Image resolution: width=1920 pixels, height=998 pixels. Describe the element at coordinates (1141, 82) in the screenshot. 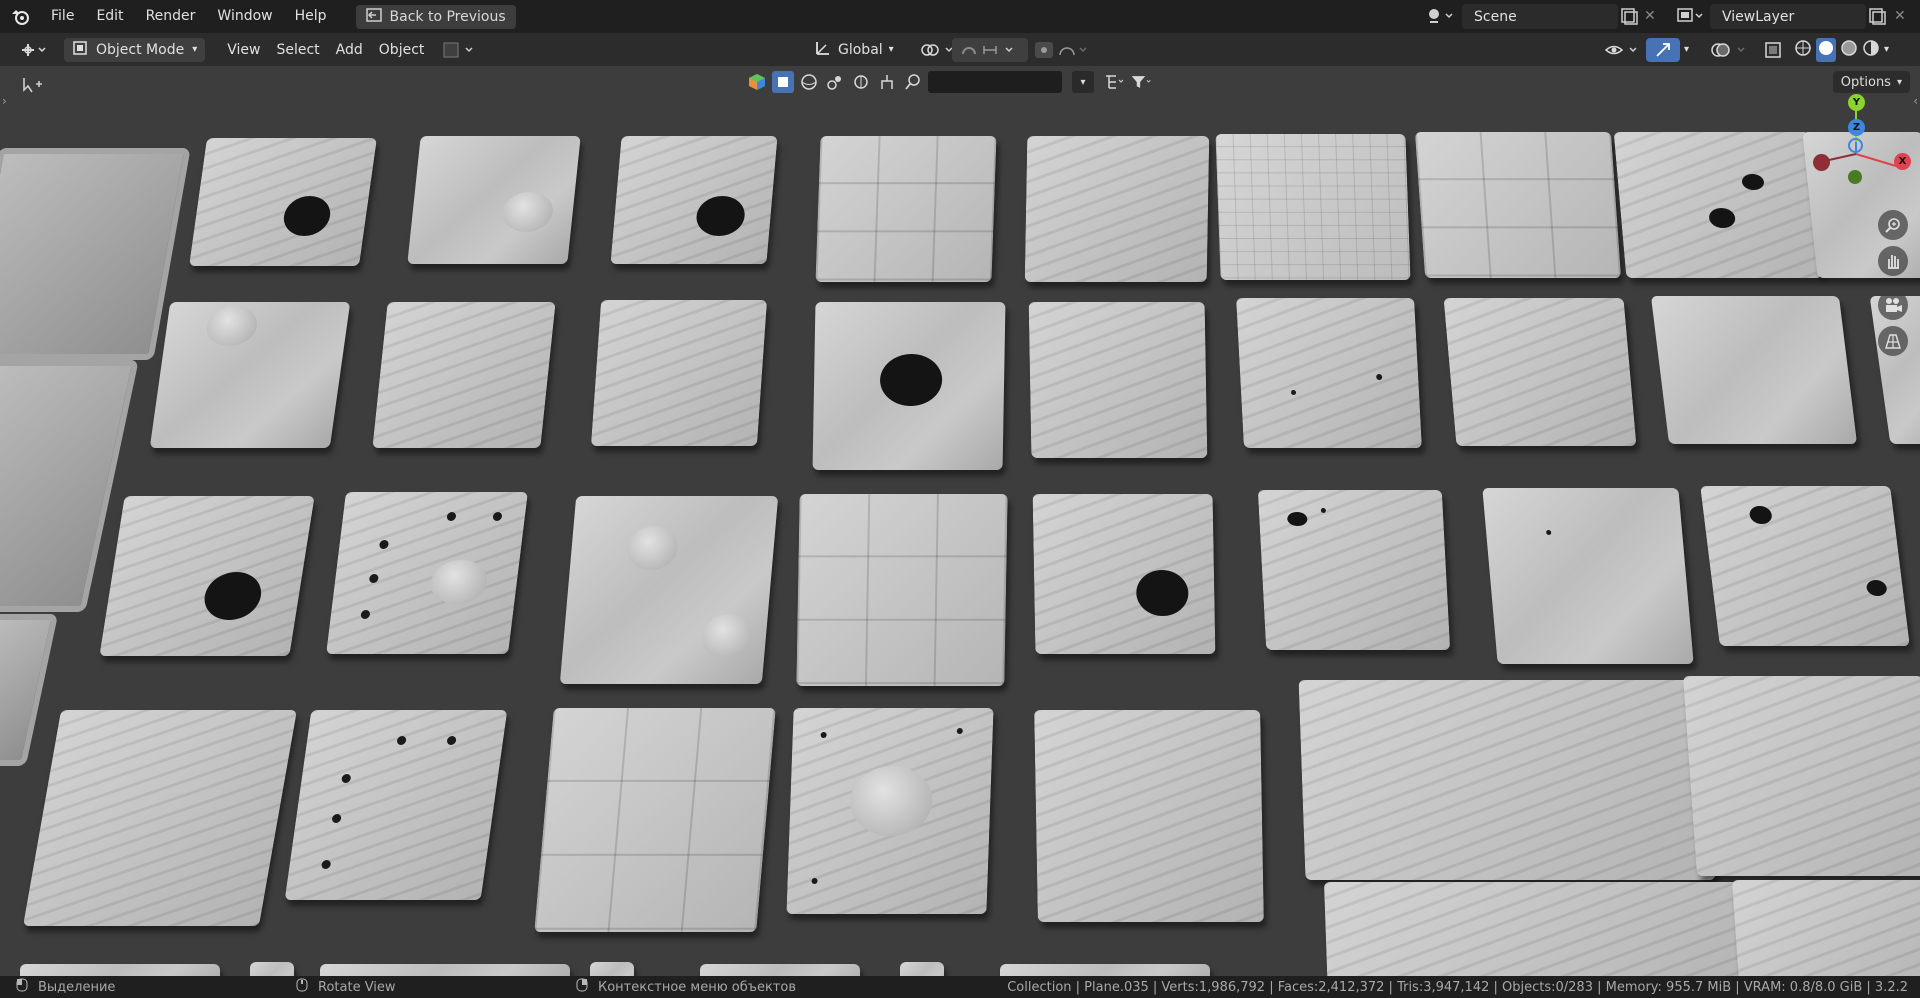

I see `filter-icon` at that location.